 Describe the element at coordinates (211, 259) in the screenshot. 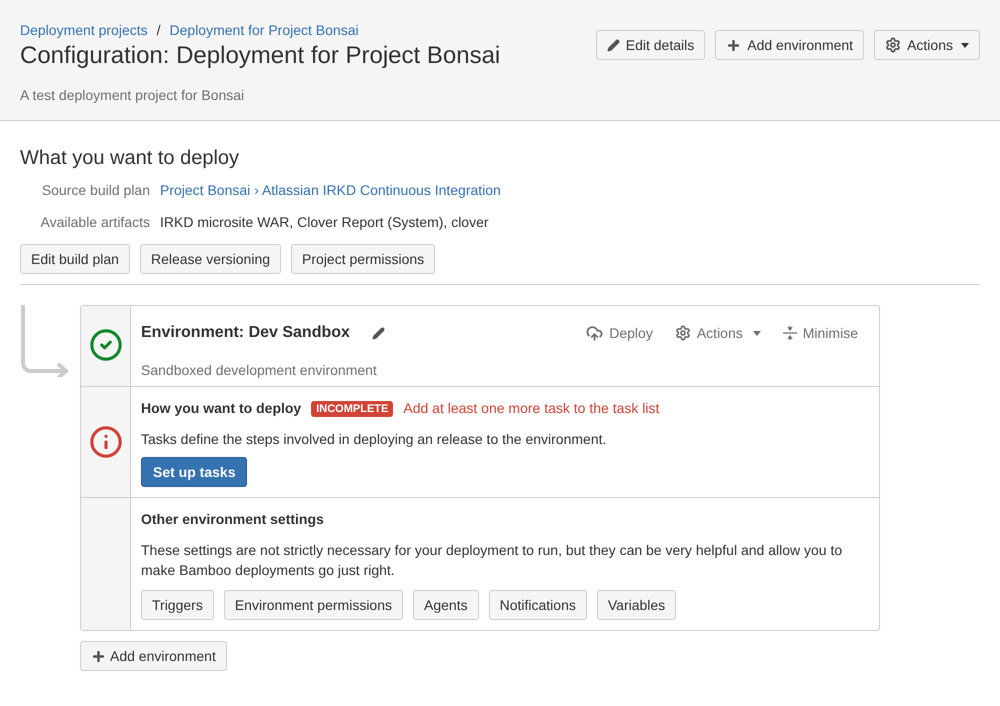

I see `button: Release versioning` at that location.